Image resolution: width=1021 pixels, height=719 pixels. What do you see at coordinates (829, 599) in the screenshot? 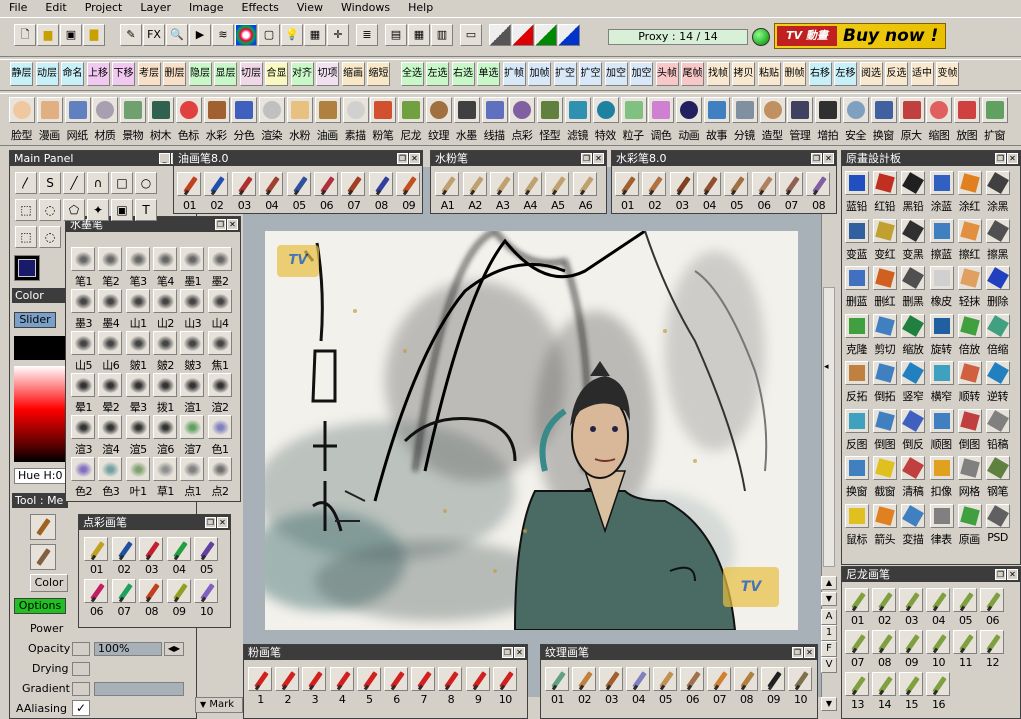
I see `arrow-down-icon: ▼` at bounding box center [829, 599].